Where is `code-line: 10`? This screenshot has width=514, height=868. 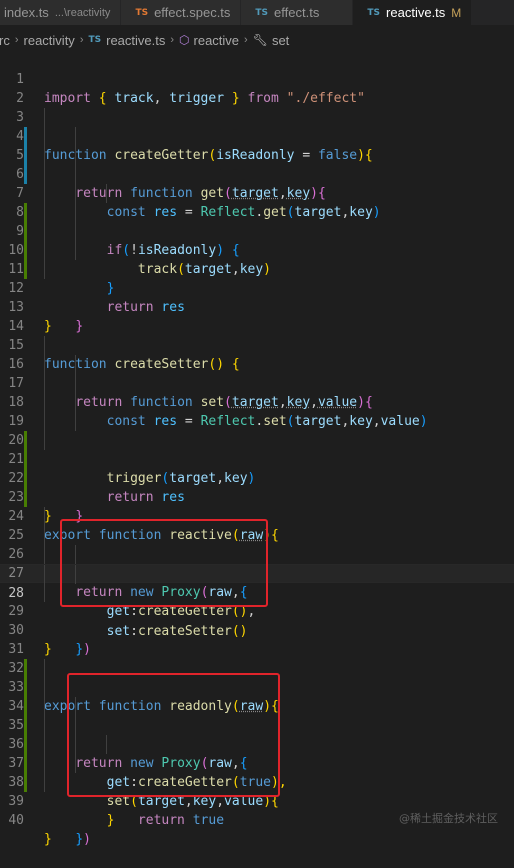 code-line: 10 is located at coordinates (257, 250).